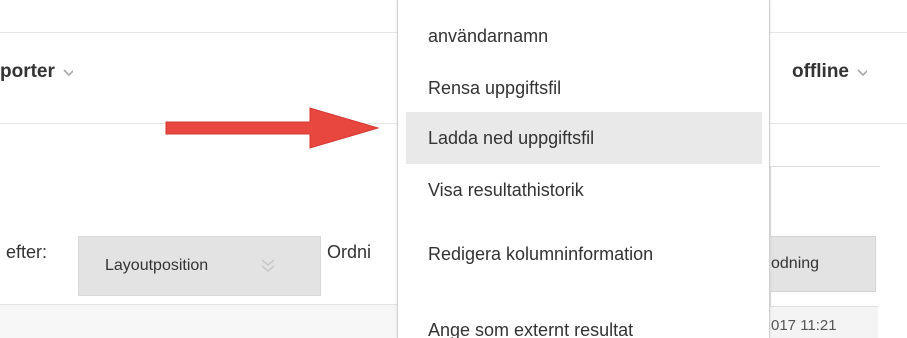 The image size is (907, 338). I want to click on menu-item-label: Ladda ned uppgiftsfil, so click(511, 138).